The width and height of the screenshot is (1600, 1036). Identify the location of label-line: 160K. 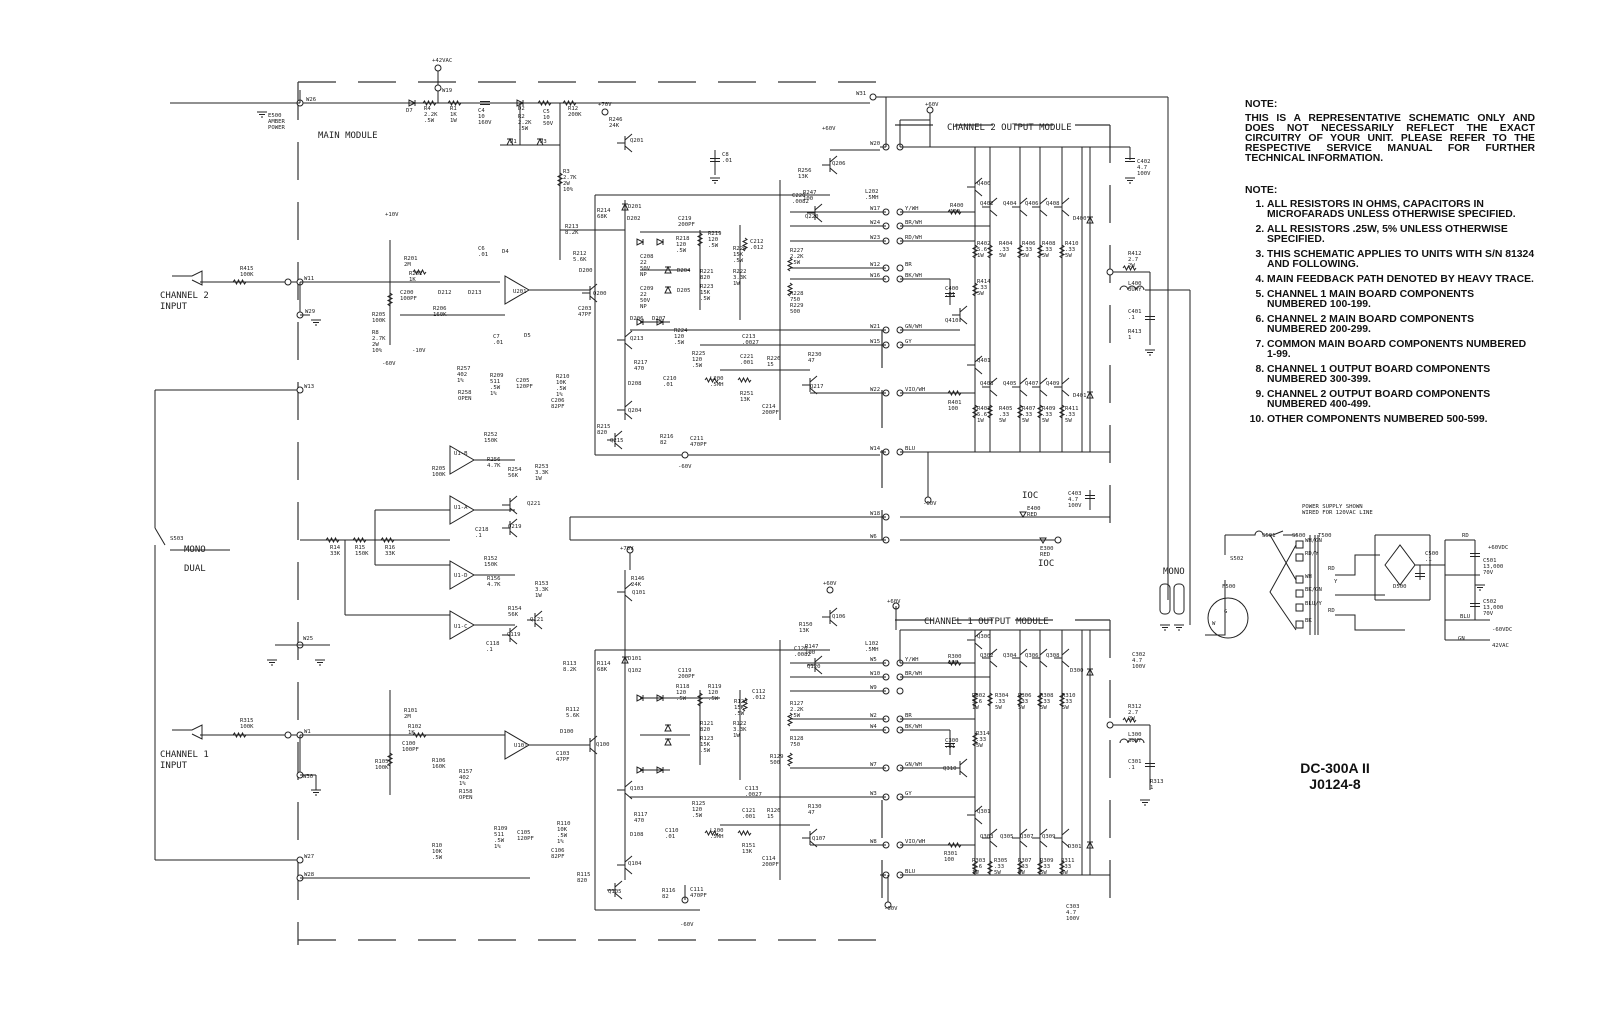
(439, 767).